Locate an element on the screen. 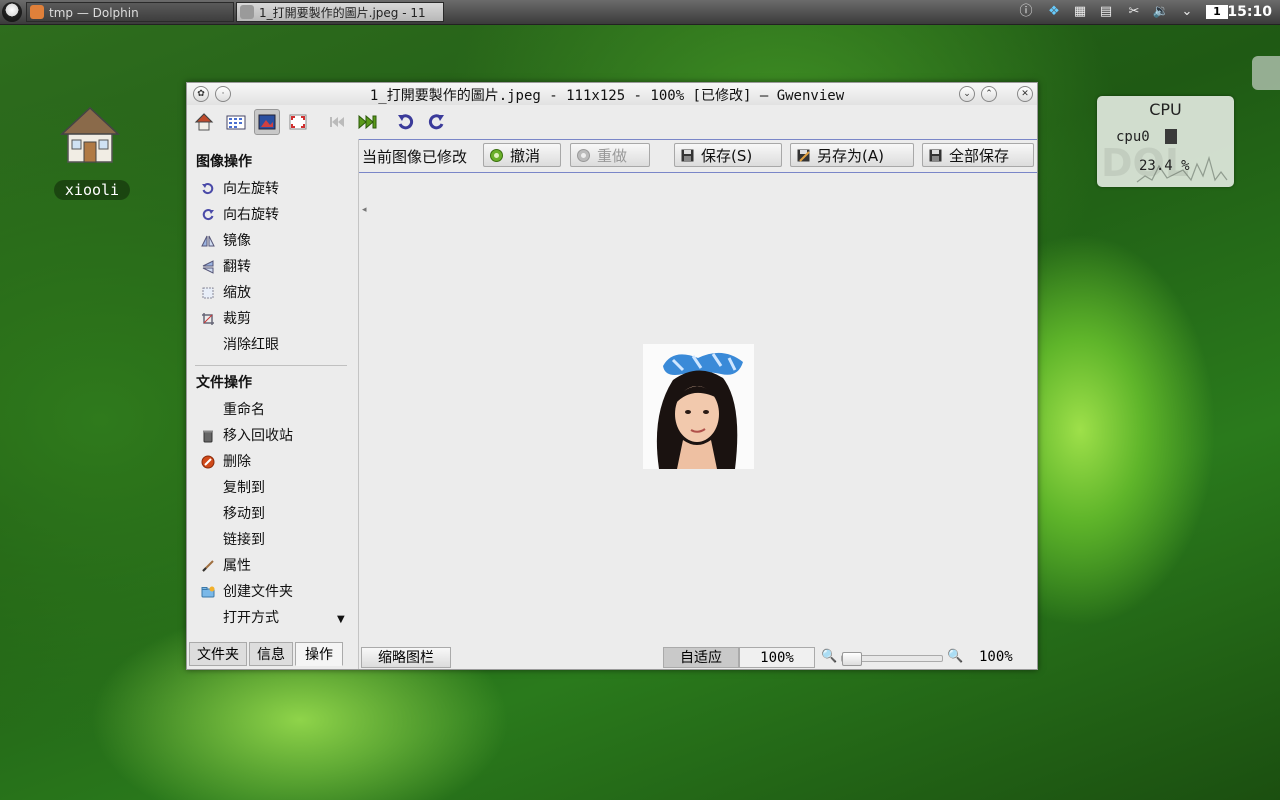  redo-icon is located at coordinates (583, 155).